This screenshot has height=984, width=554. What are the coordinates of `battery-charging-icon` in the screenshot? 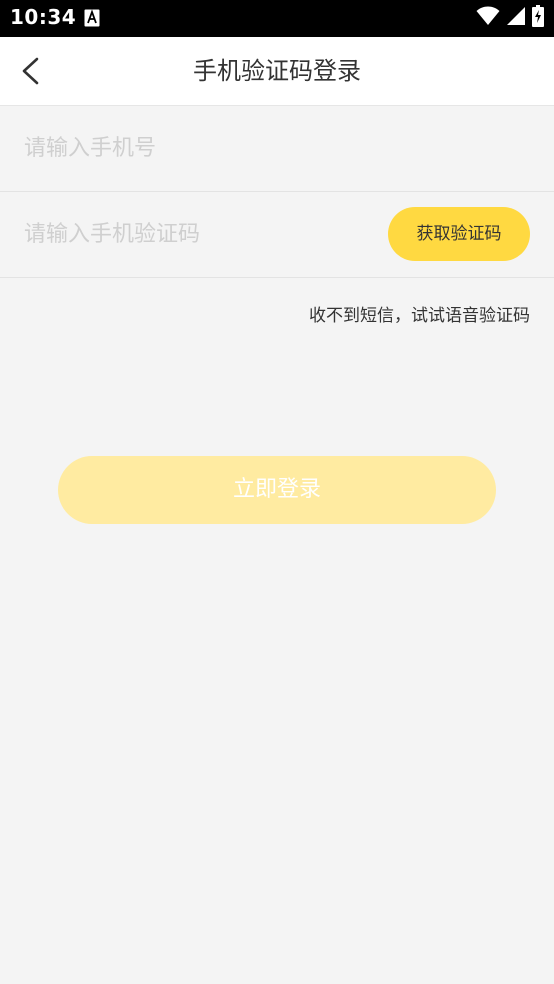 It's located at (538, 18).